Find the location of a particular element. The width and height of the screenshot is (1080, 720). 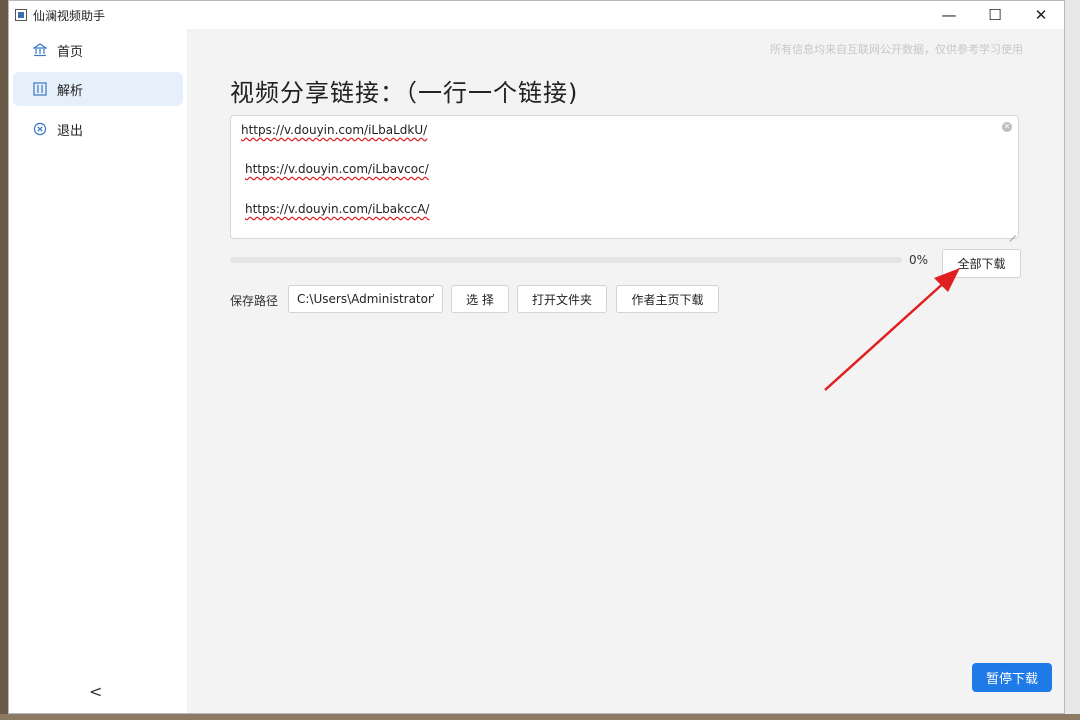

pause-download-button: 暂停下载 is located at coordinates (1012, 677).